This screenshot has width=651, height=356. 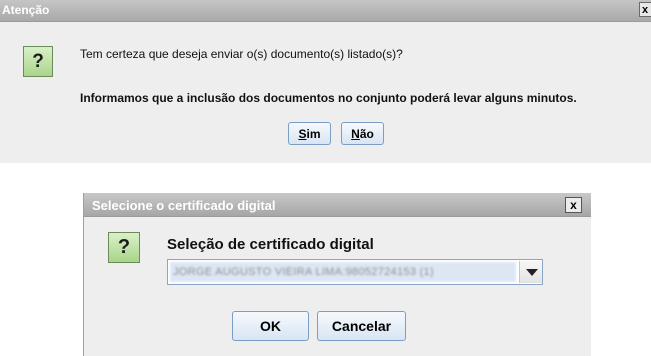 I want to click on cancel-button: Cancelar, so click(x=361, y=326).